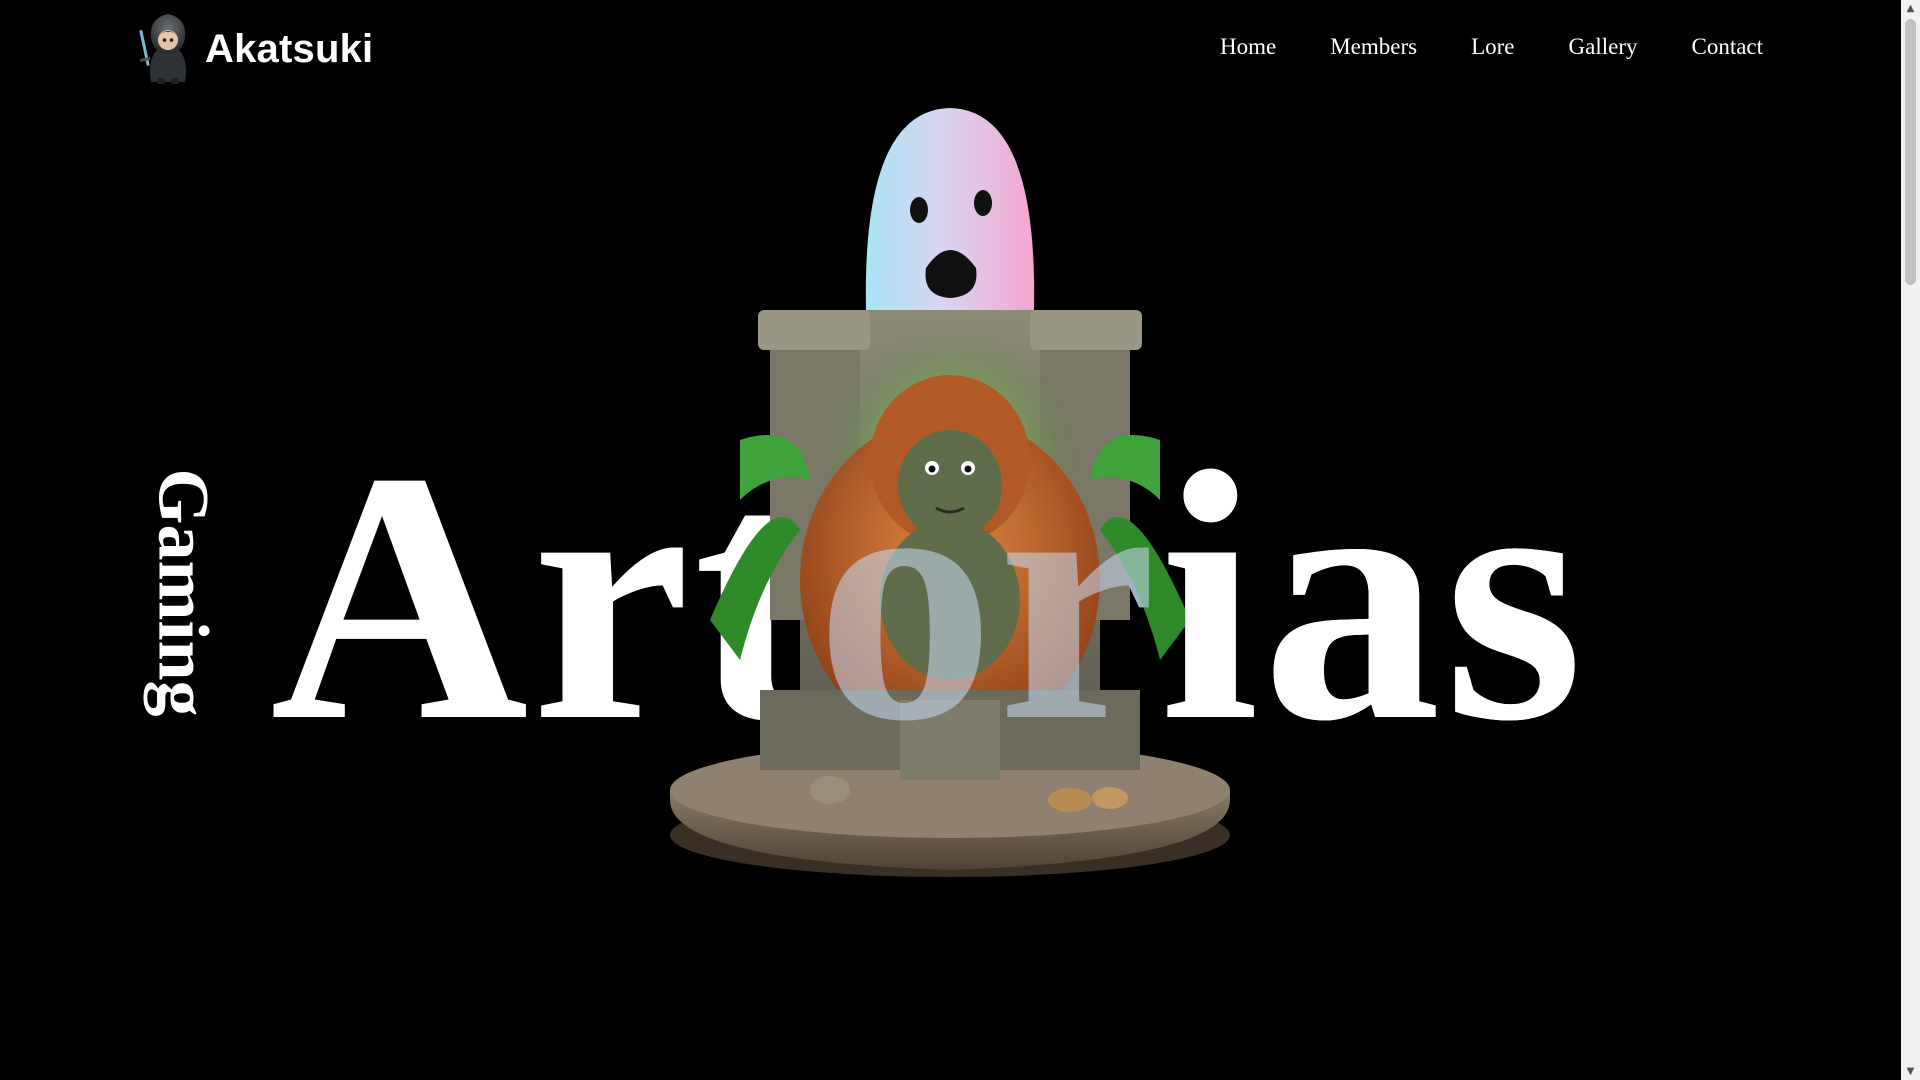 The height and width of the screenshot is (1080, 1920). Describe the element at coordinates (1248, 47) in the screenshot. I see `nav-home: Home` at that location.